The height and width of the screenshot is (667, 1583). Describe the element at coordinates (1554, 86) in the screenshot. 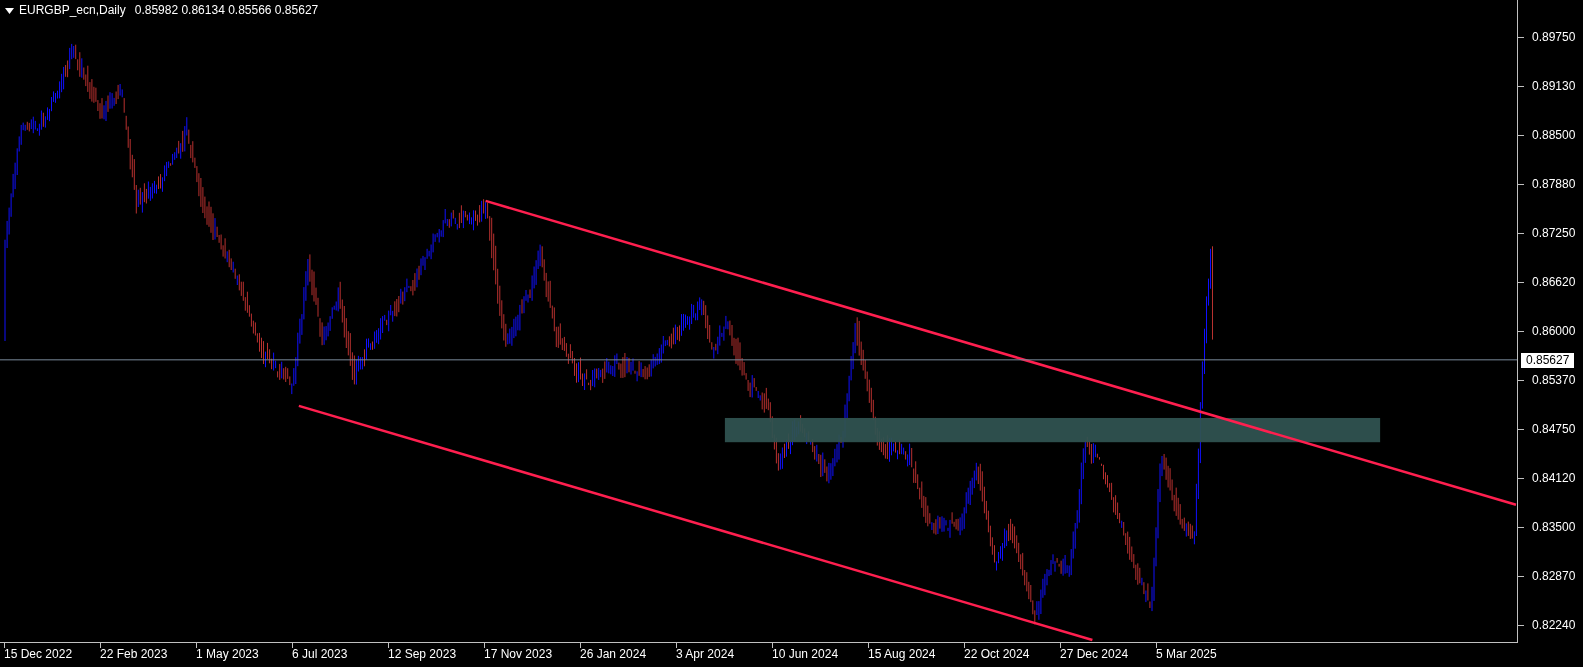

I see `price-axis-label: 0.89130` at that location.